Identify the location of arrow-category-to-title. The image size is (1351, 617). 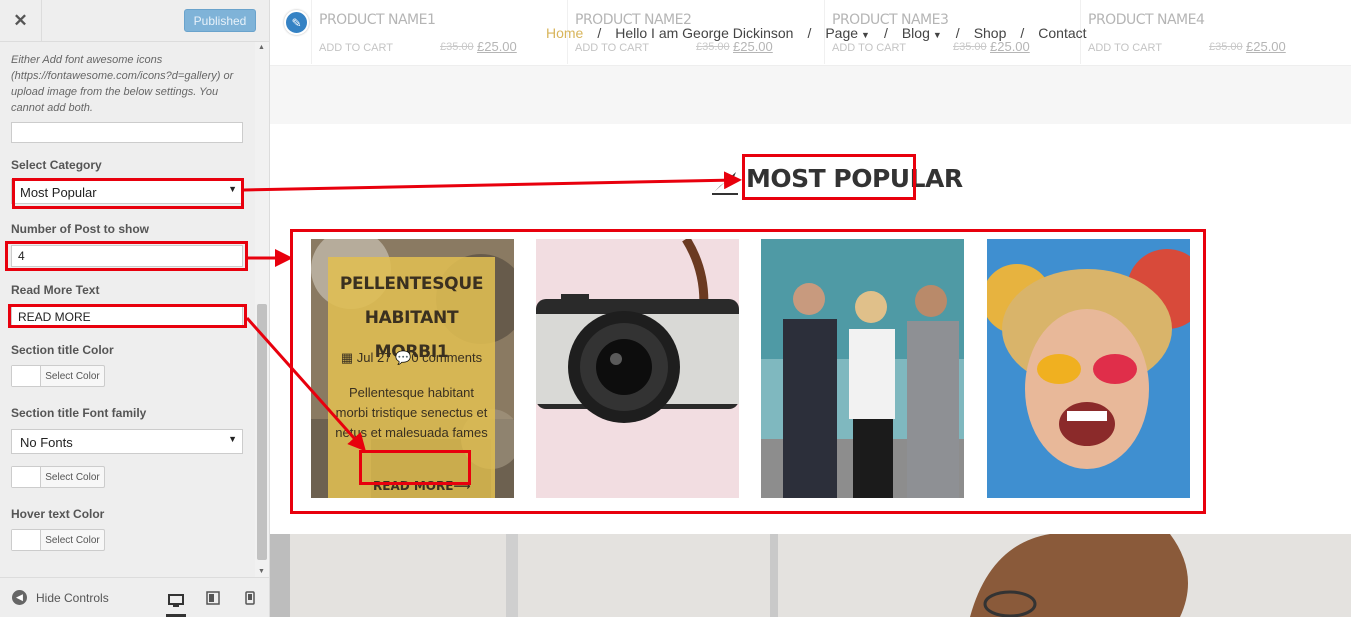
(492, 181).